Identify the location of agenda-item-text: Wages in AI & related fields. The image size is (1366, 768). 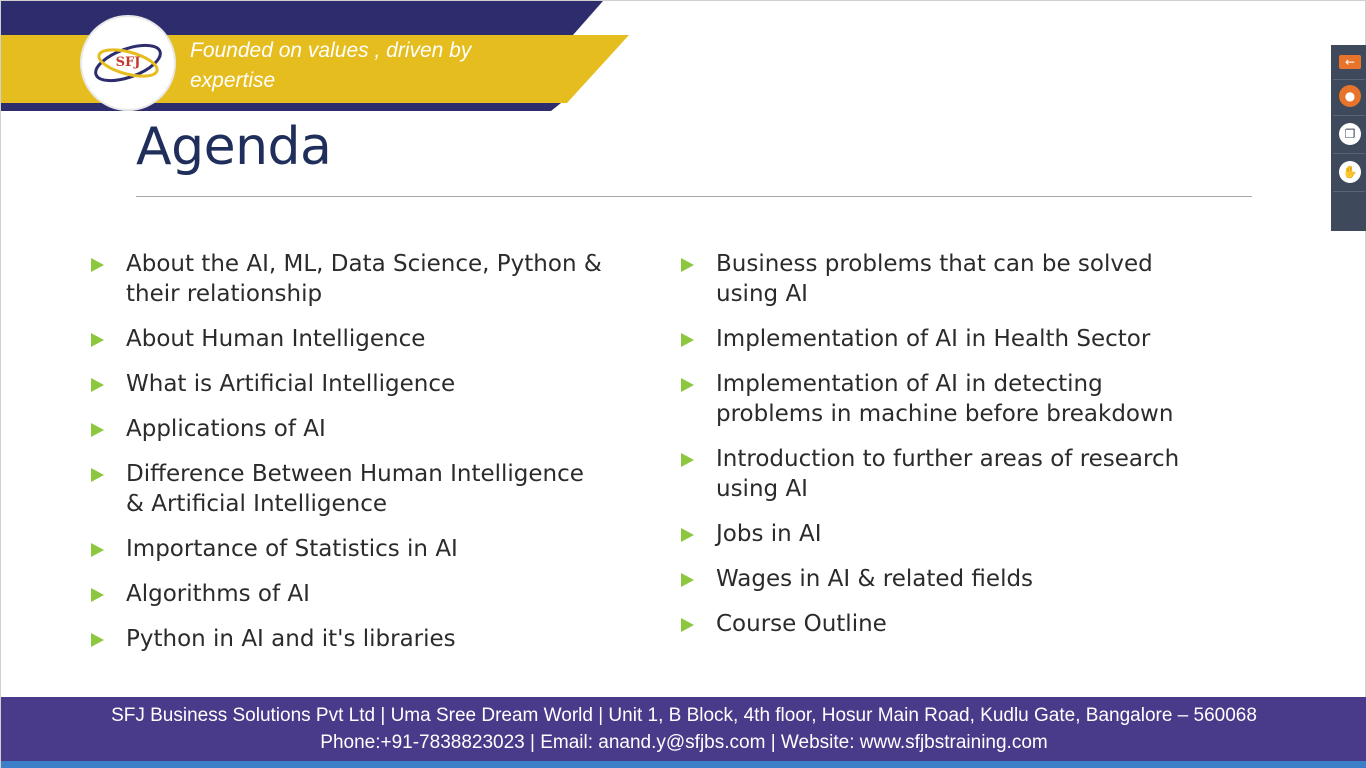
(875, 579).